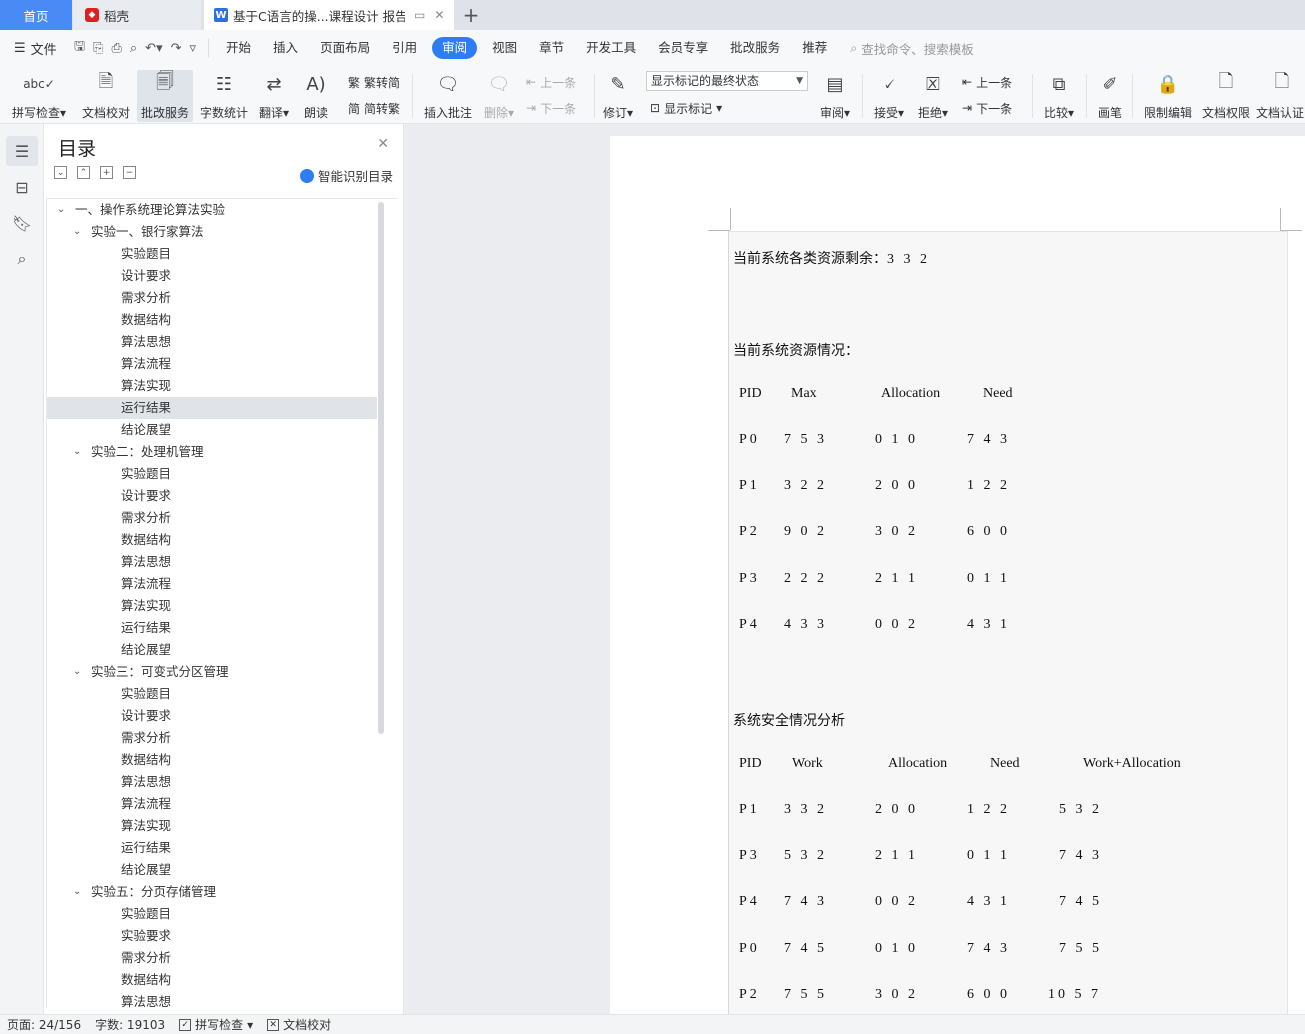  I want to click on accept-button: 🗸 接受▾, so click(889, 96).